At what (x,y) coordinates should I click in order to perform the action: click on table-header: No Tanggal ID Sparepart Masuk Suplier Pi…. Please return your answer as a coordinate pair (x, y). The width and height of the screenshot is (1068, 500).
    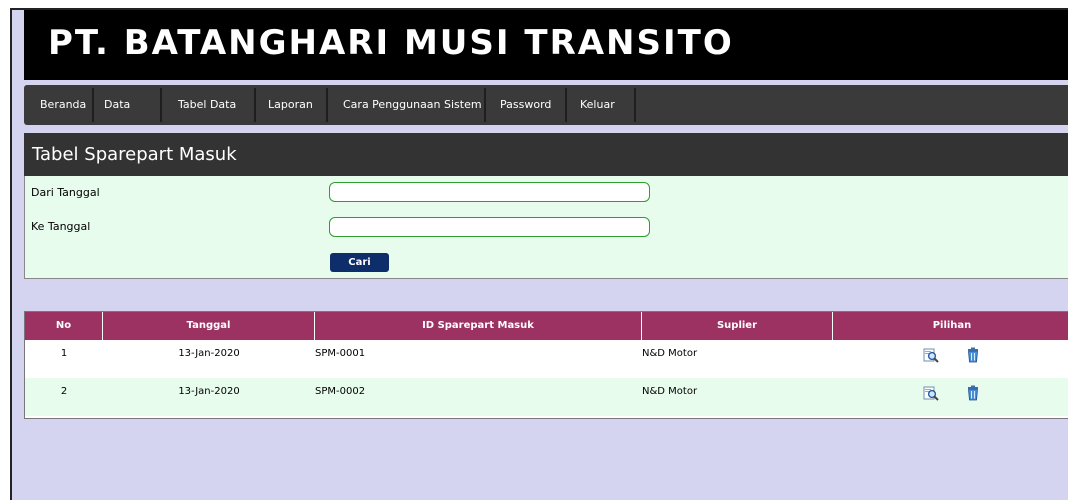
    Looking at the image, I should click on (546, 326).